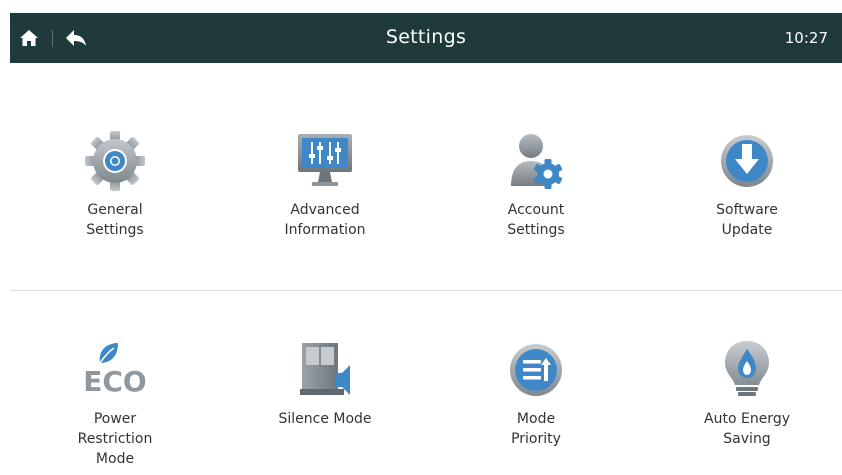  I want to click on priority-list-icon, so click(536, 370).